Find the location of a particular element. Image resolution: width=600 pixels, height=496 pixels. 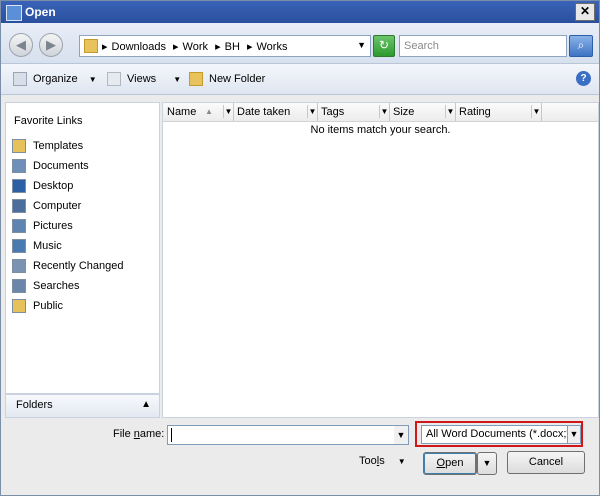

file-type-filter: All Word Documents (*.docx;* ▼ is located at coordinates (499, 434).